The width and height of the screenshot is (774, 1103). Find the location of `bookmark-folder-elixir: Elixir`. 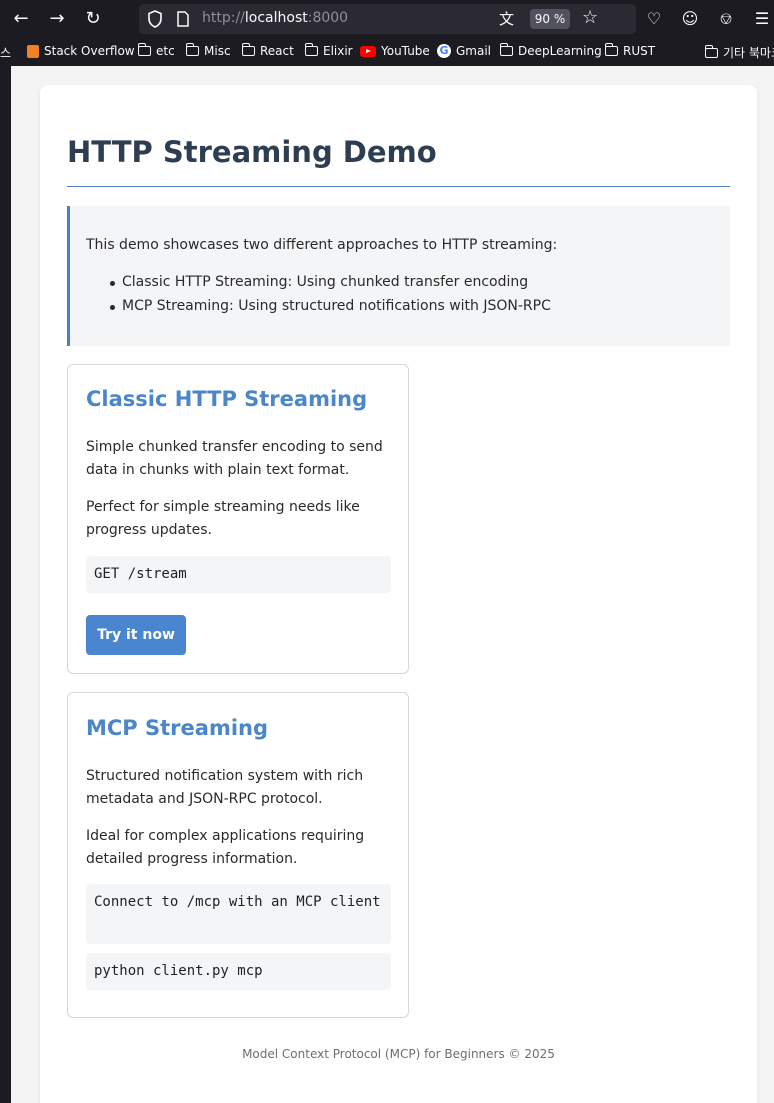

bookmark-folder-elixir: Elixir is located at coordinates (328, 50).